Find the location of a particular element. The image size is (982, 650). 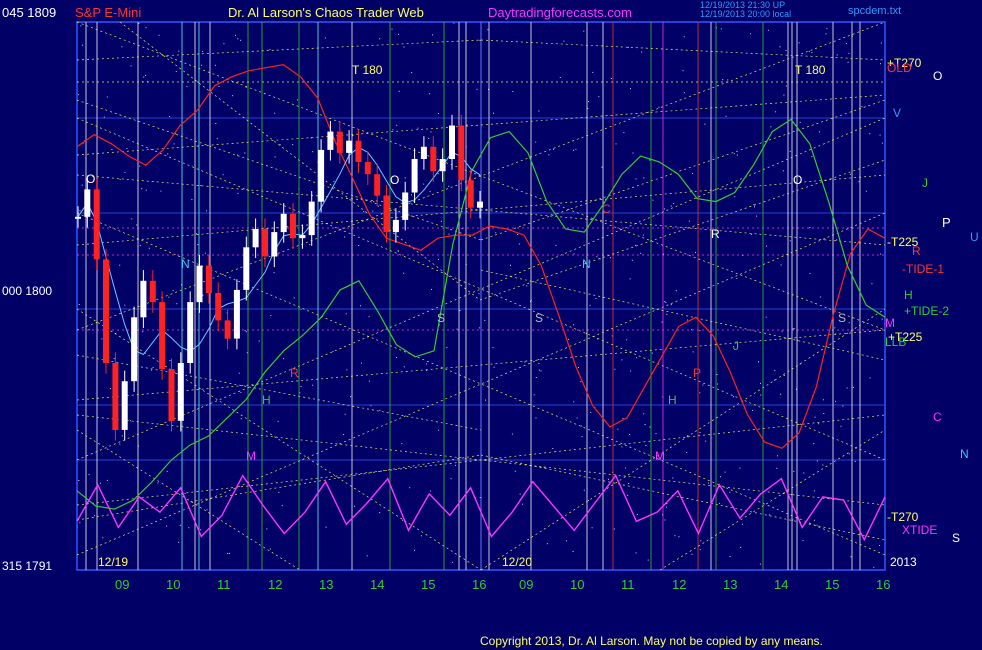

symbol-label: S&P E-Mini is located at coordinates (108, 12).